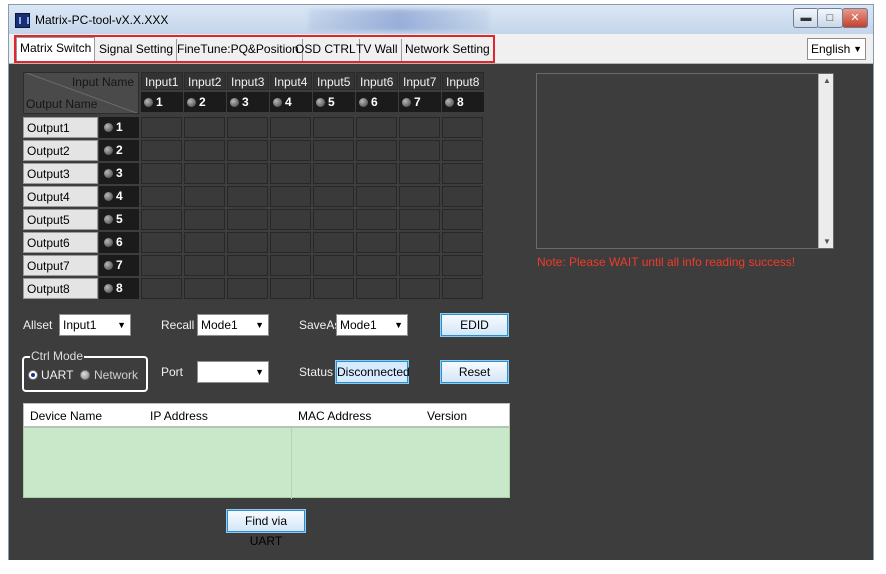  I want to click on port-select: ▼, so click(233, 372).